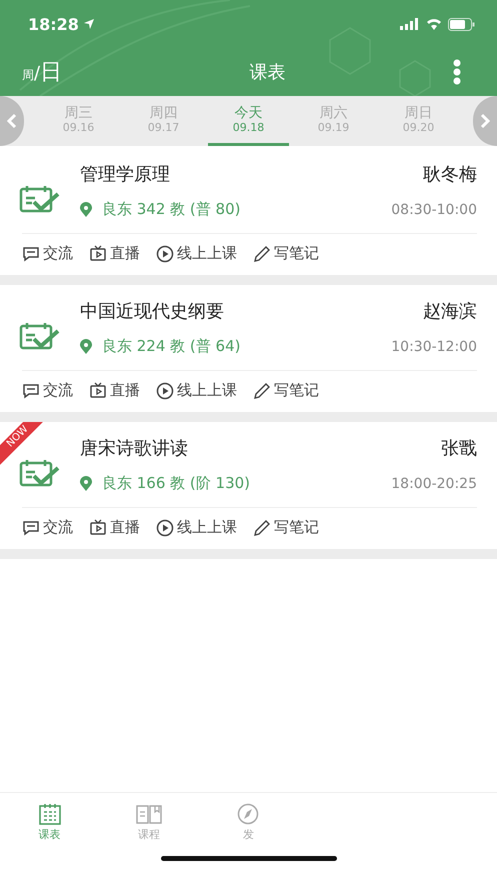 This screenshot has width=497, height=883. What do you see at coordinates (457, 72) in the screenshot?
I see `more-icon` at bounding box center [457, 72].